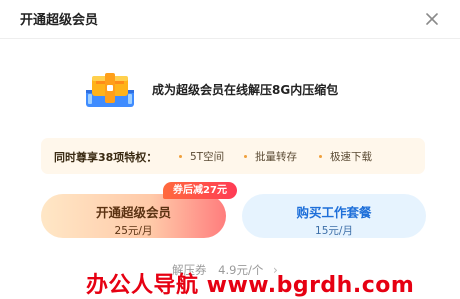  What do you see at coordinates (233, 156) in the screenshot?
I see `privileges-panel: 同时尊享38项特权： 5T空间 批量转存 极速下载` at bounding box center [233, 156].